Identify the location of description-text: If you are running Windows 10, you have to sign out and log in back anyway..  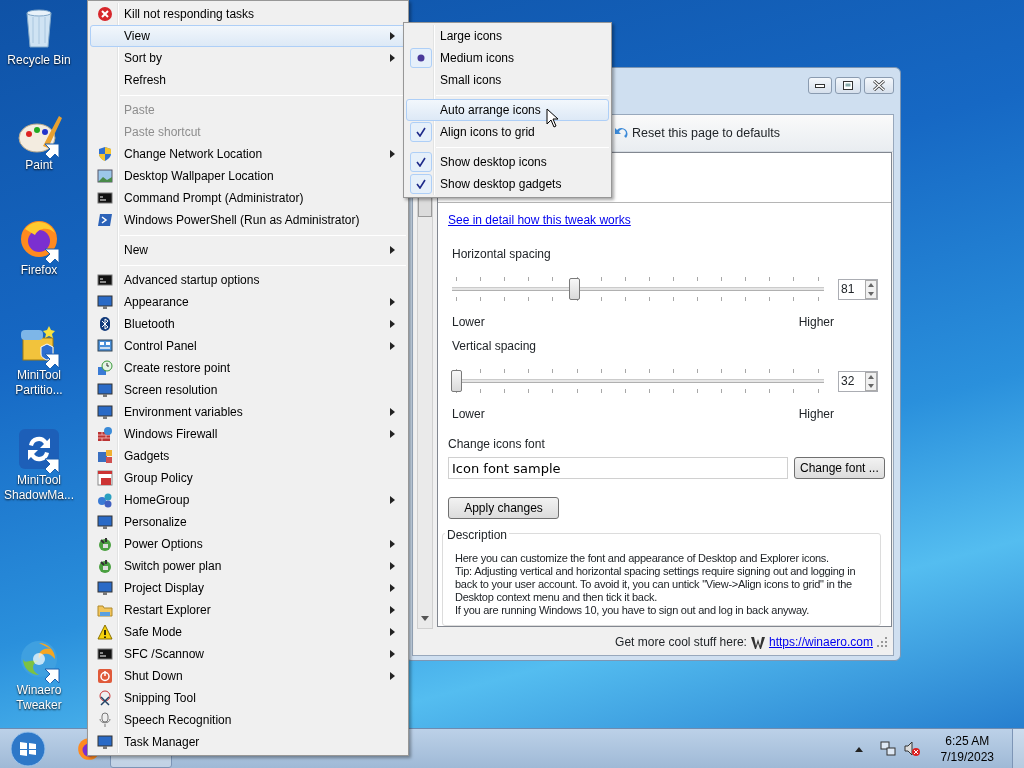
(633, 610).